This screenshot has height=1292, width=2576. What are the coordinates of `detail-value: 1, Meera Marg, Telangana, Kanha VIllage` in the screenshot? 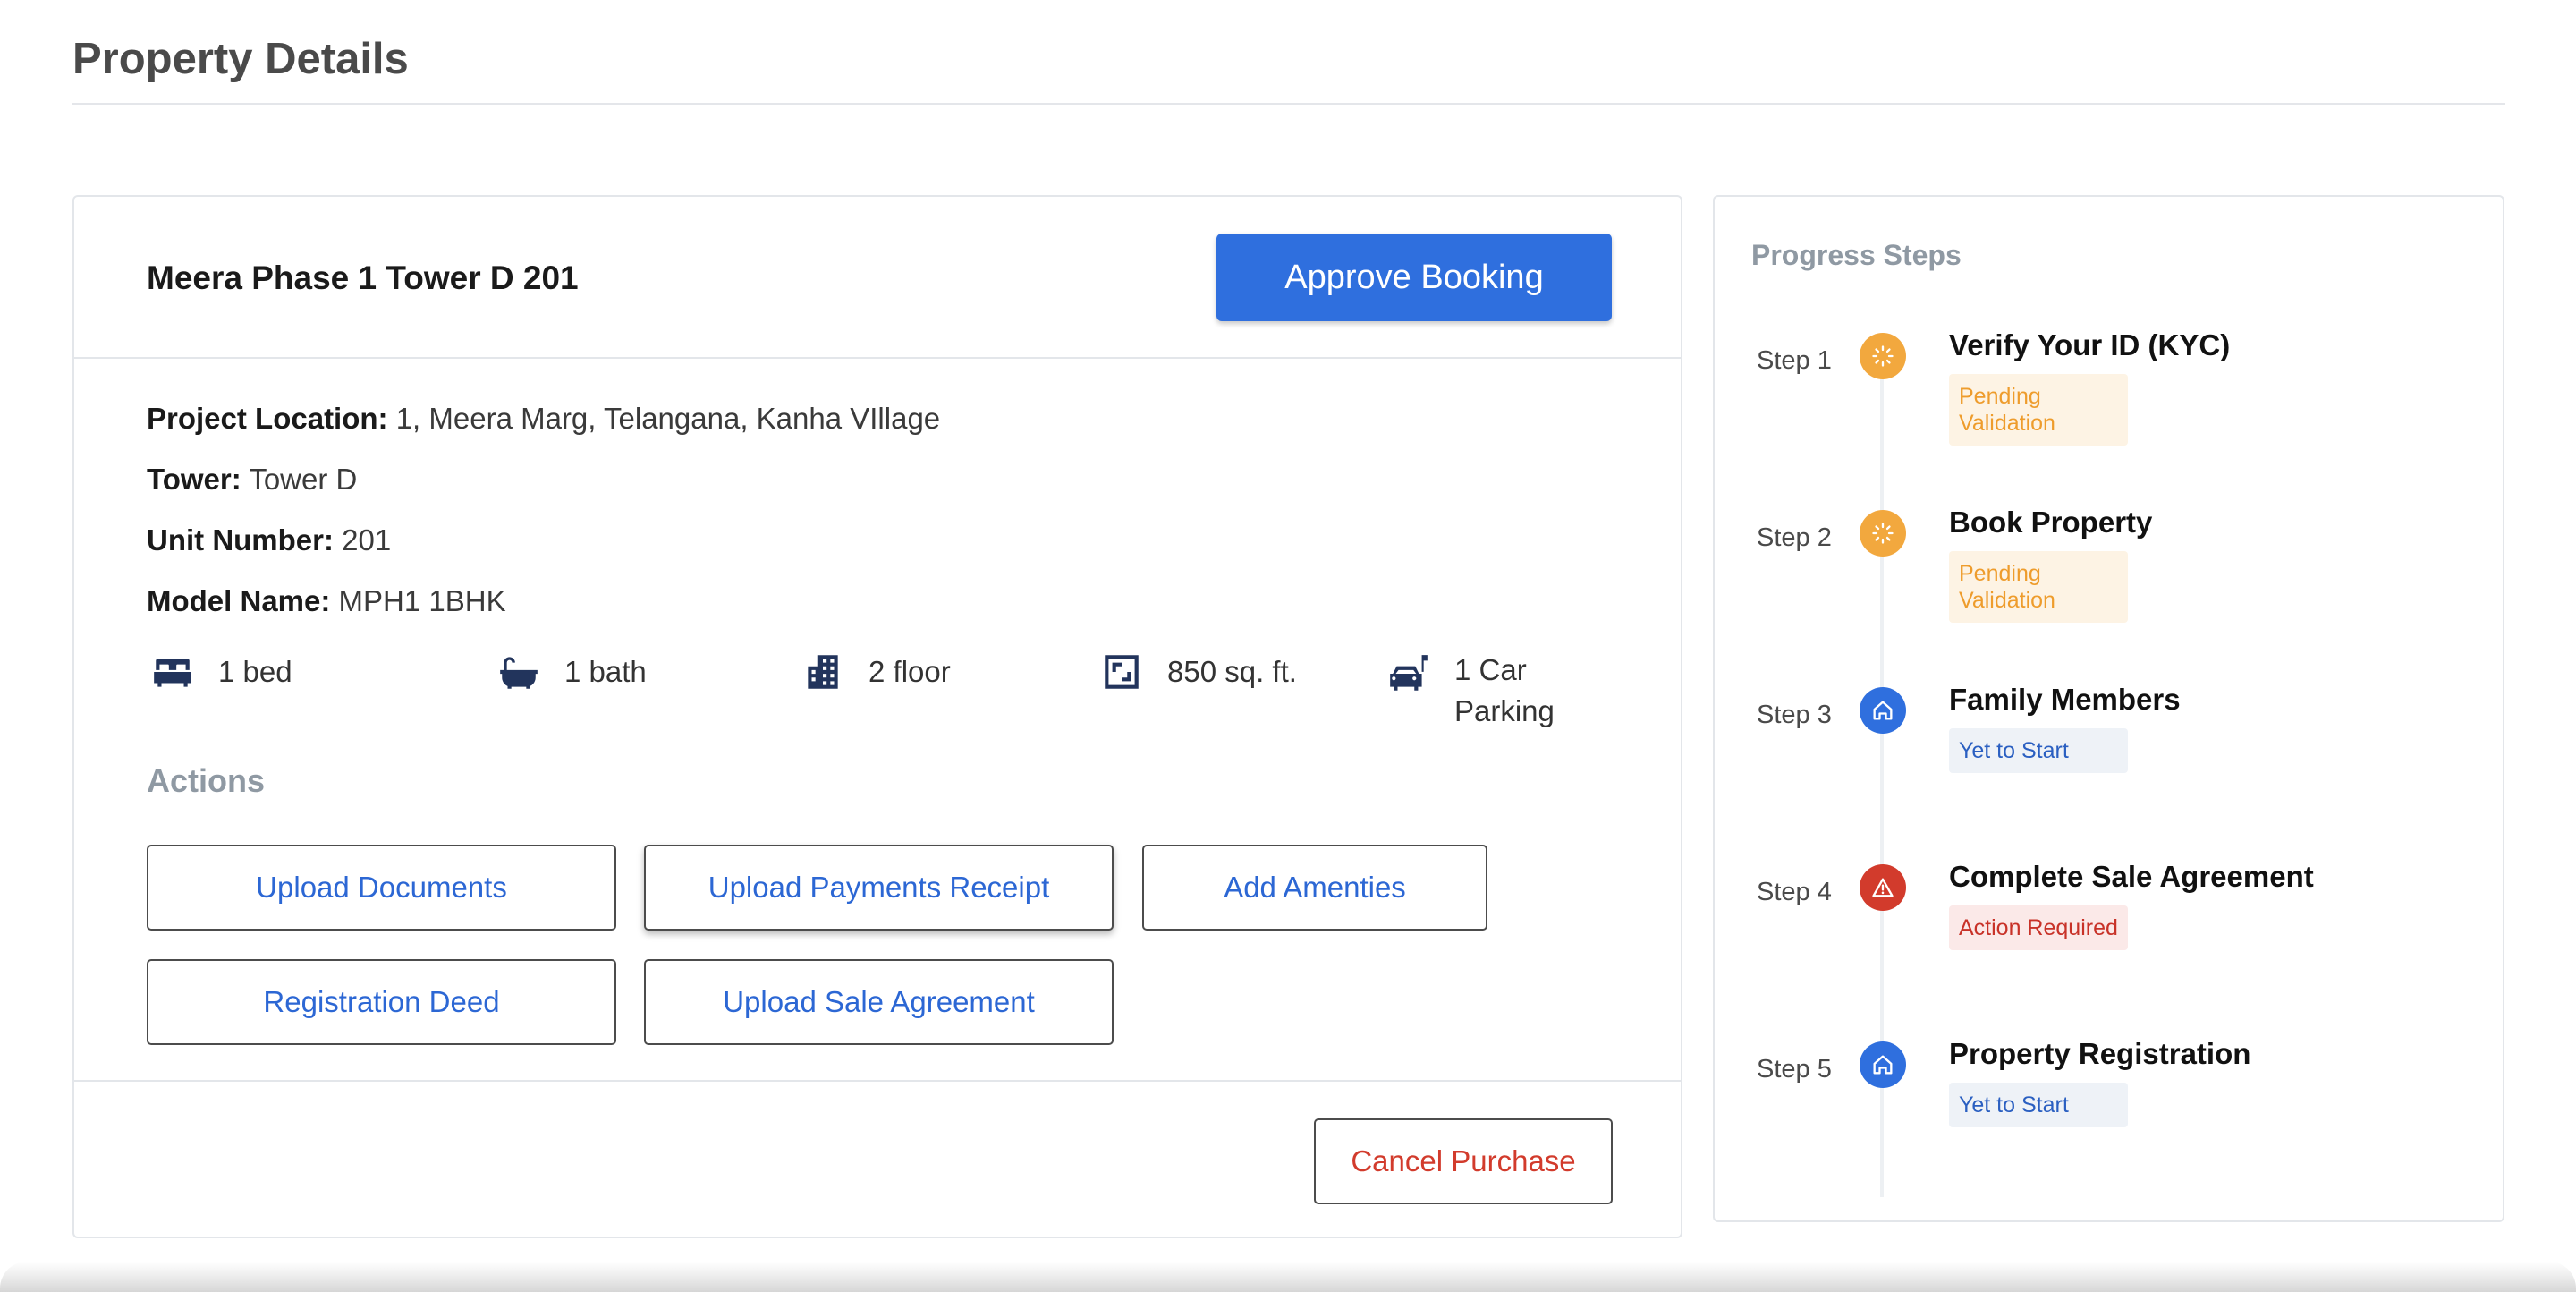 It's located at (668, 418).